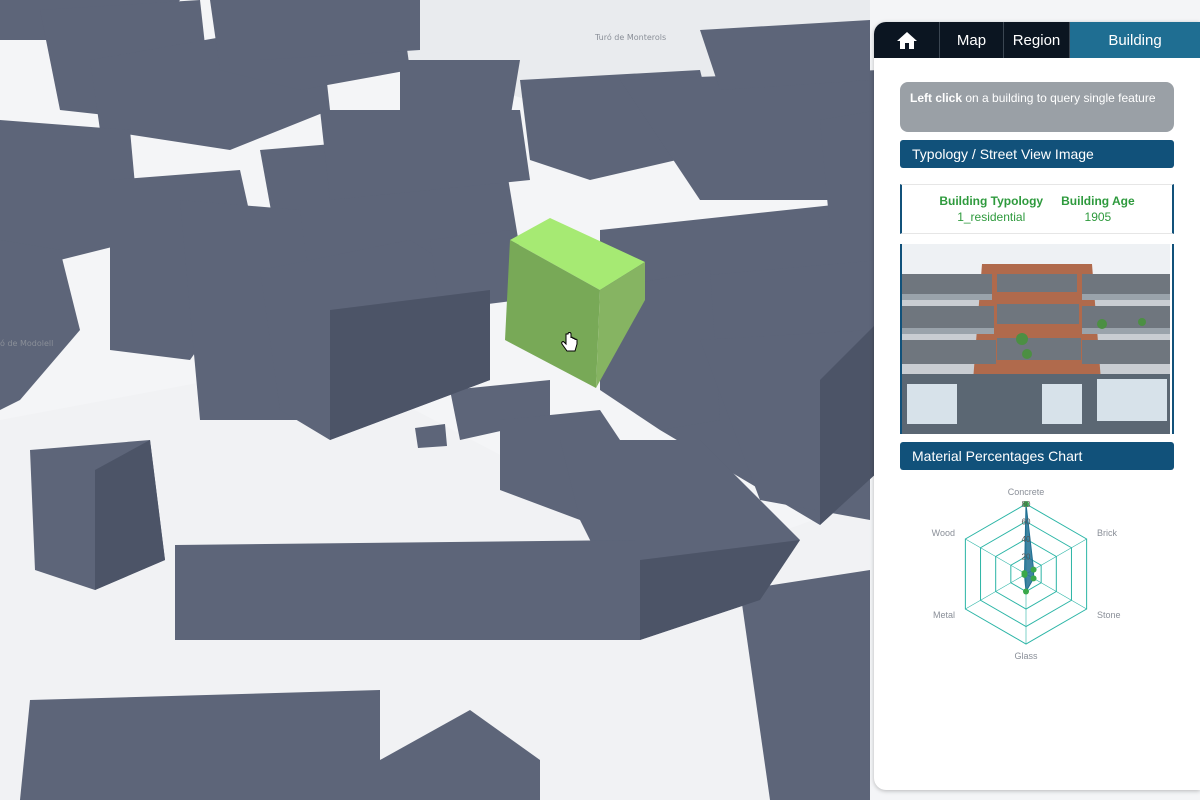 This screenshot has width=1200, height=800. Describe the element at coordinates (1026, 492) in the screenshot. I see `radar-axis-label: Concrete` at that location.